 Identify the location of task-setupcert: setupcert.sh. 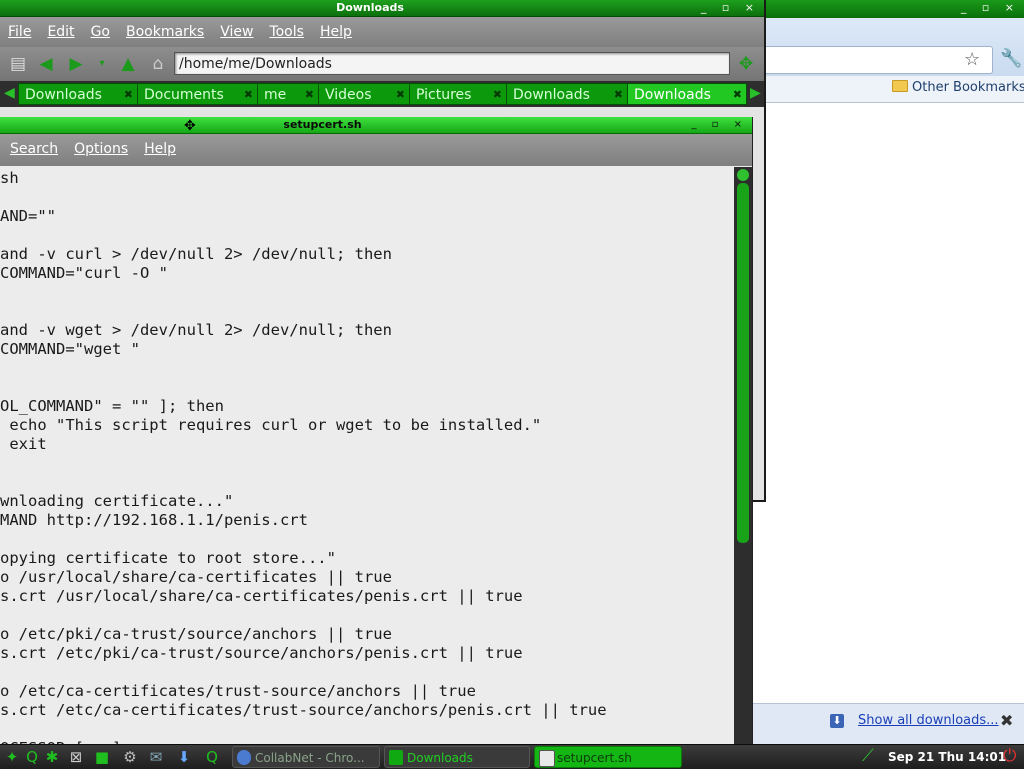
(608, 757).